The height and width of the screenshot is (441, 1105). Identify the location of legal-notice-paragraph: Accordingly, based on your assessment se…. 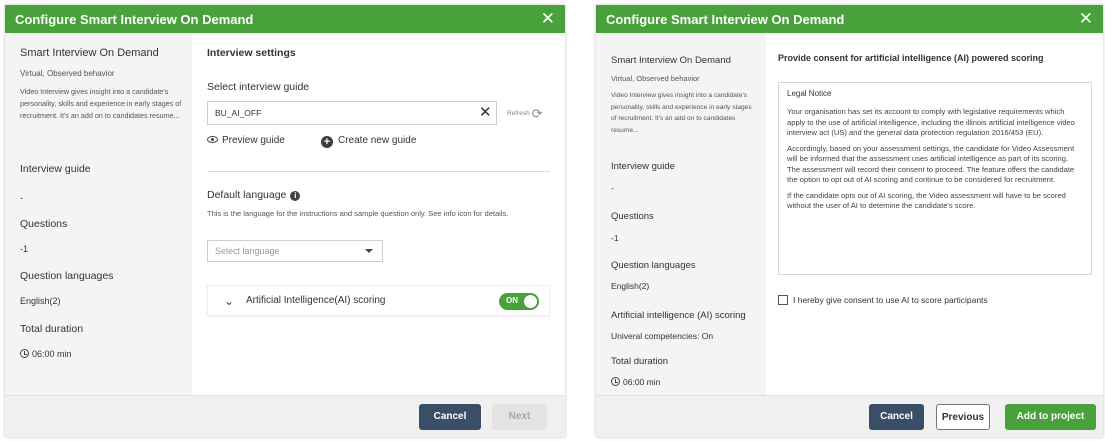
(931, 164).